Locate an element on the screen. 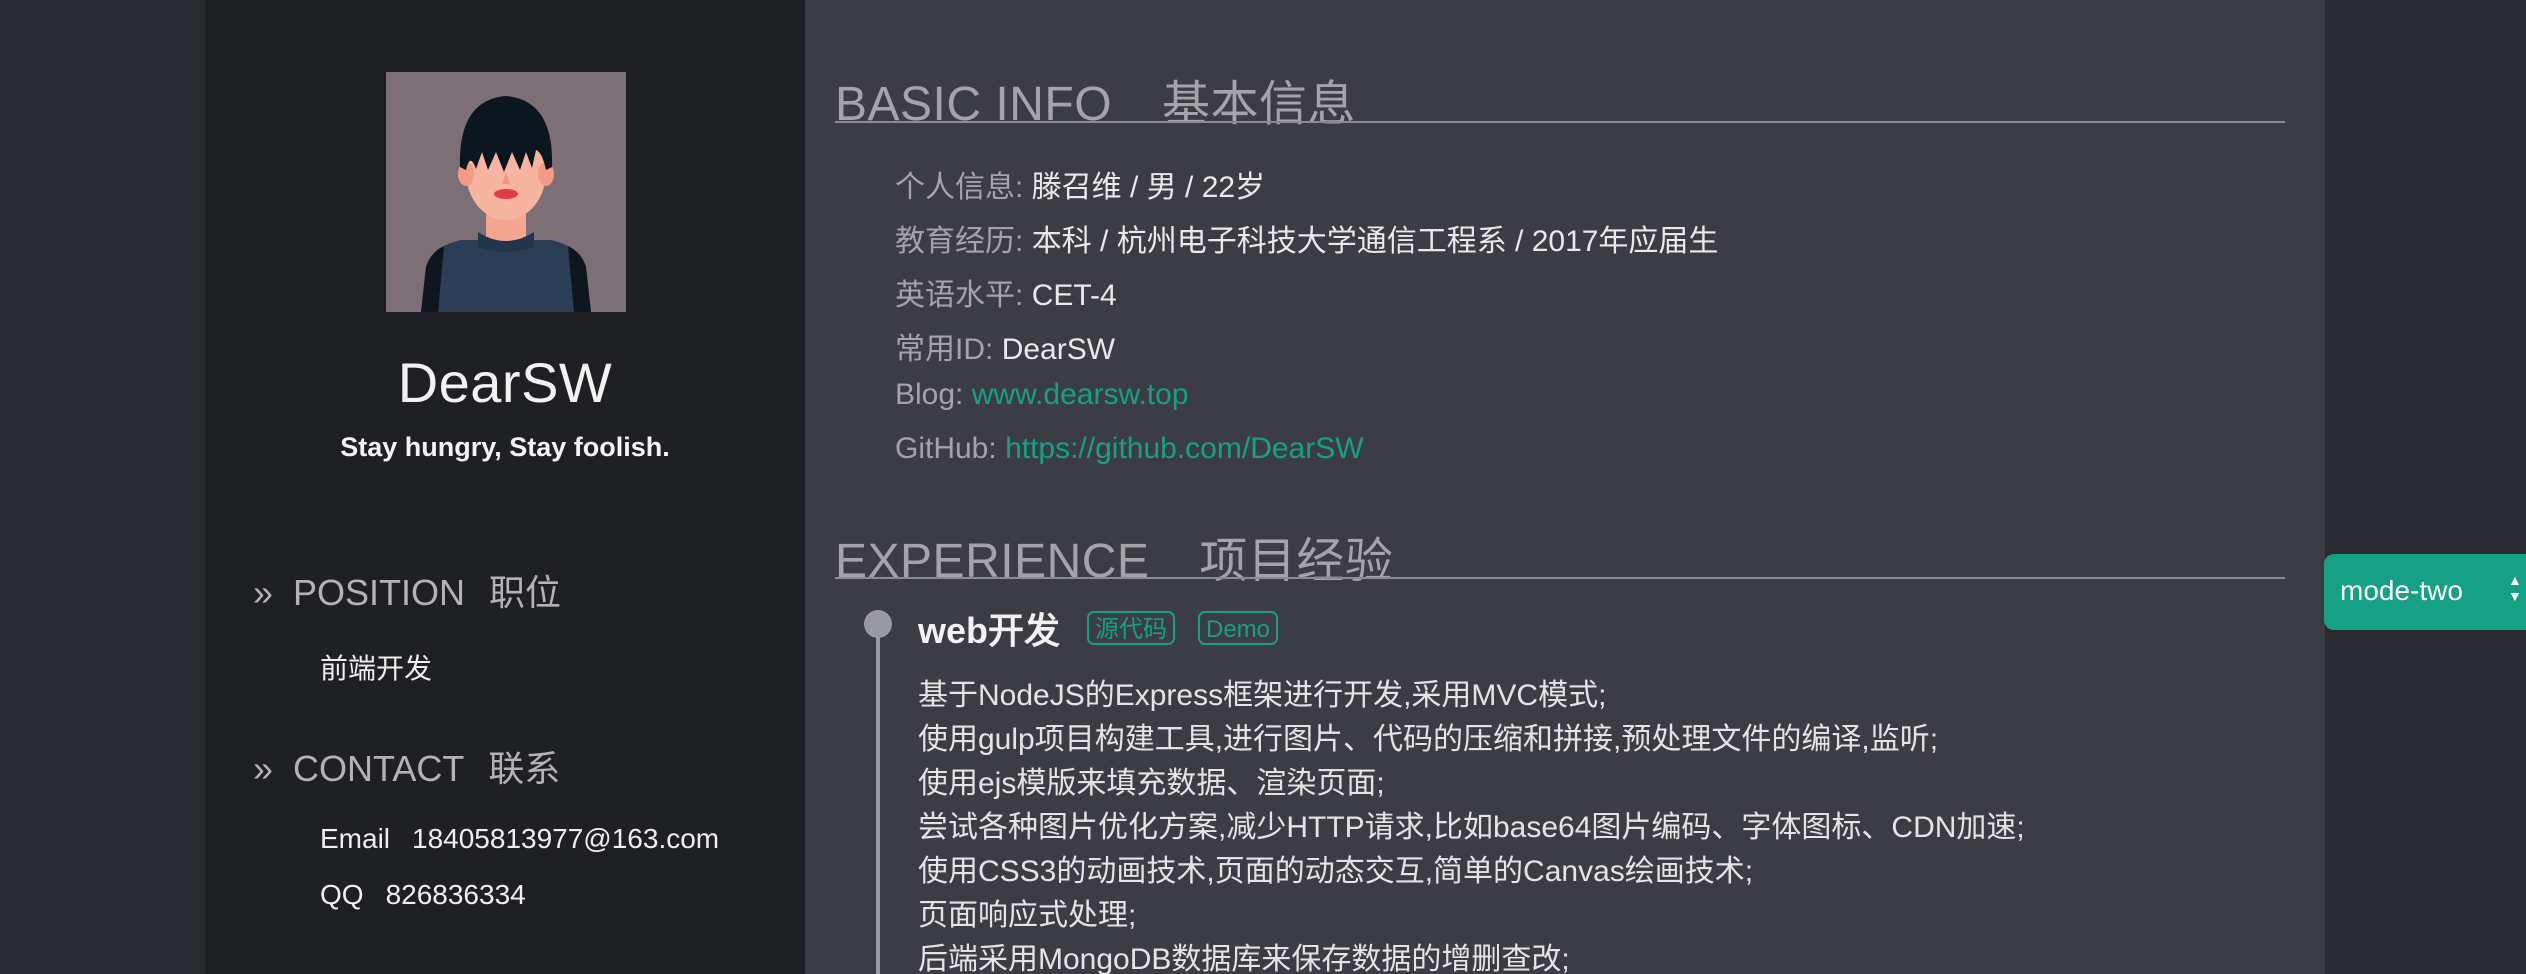 The width and height of the screenshot is (2526, 974). info-education: 教育经历: 本科 / 杭州电子科技大学通信工程系 / 2017年应届生 is located at coordinates (1306, 238).